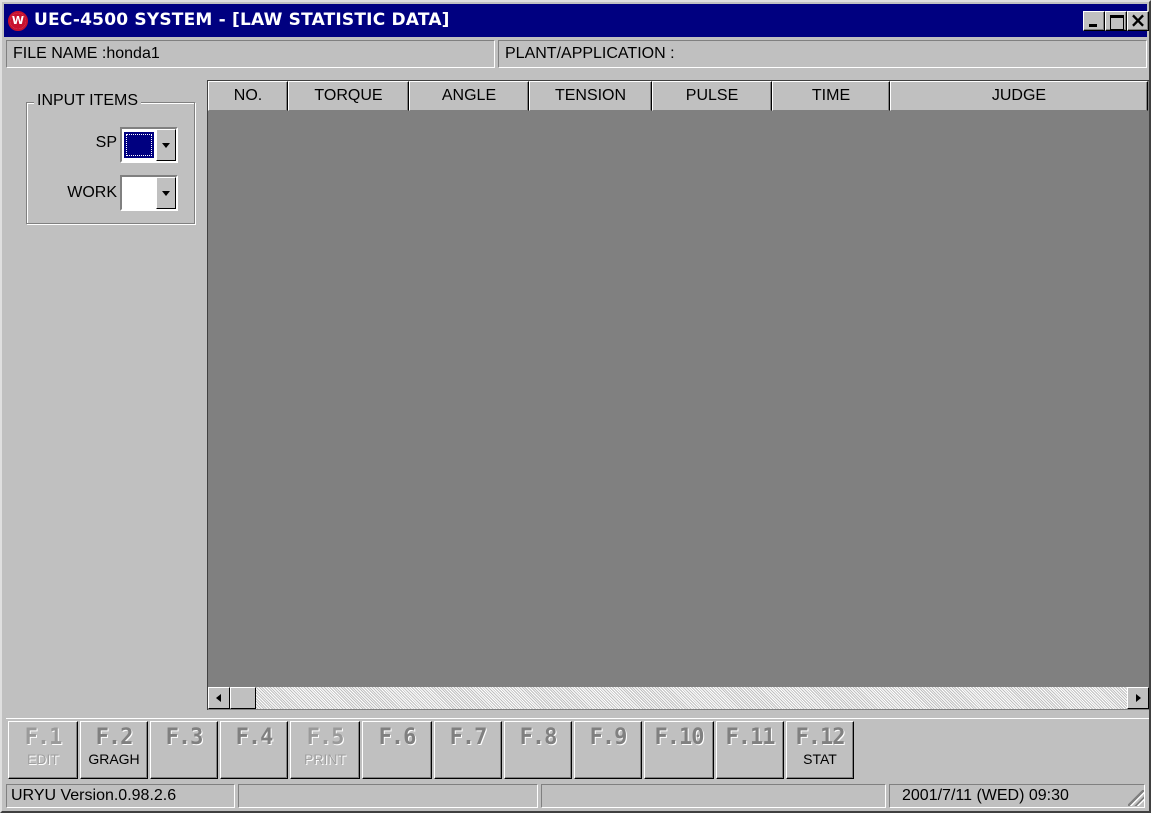 The width and height of the screenshot is (1151, 813). Describe the element at coordinates (750, 737) in the screenshot. I see `function-key-number: F.11` at that location.